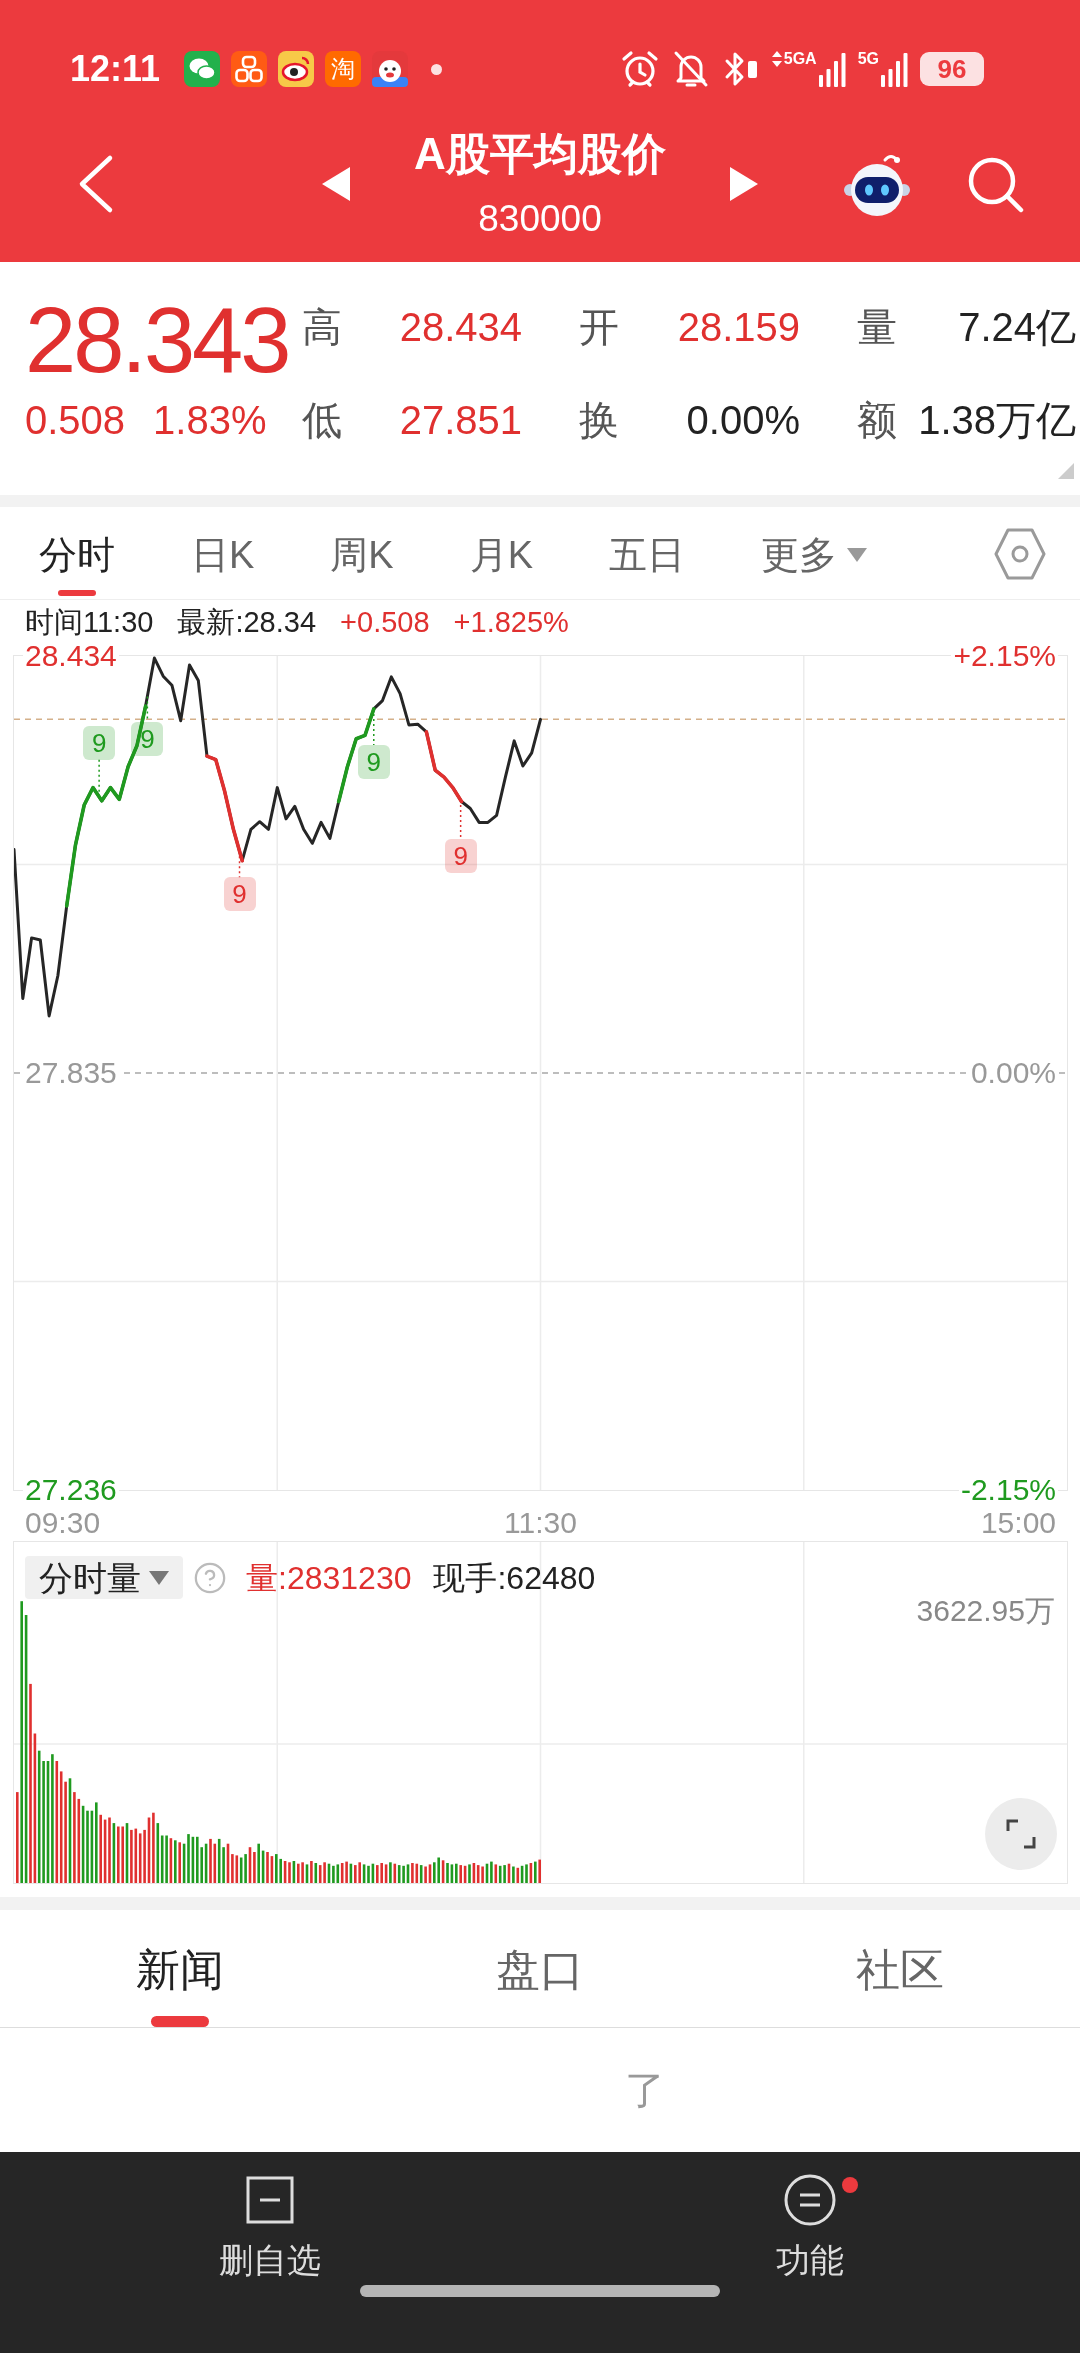 The image size is (1080, 2353). I want to click on status-time: 12:11, so click(115, 69).